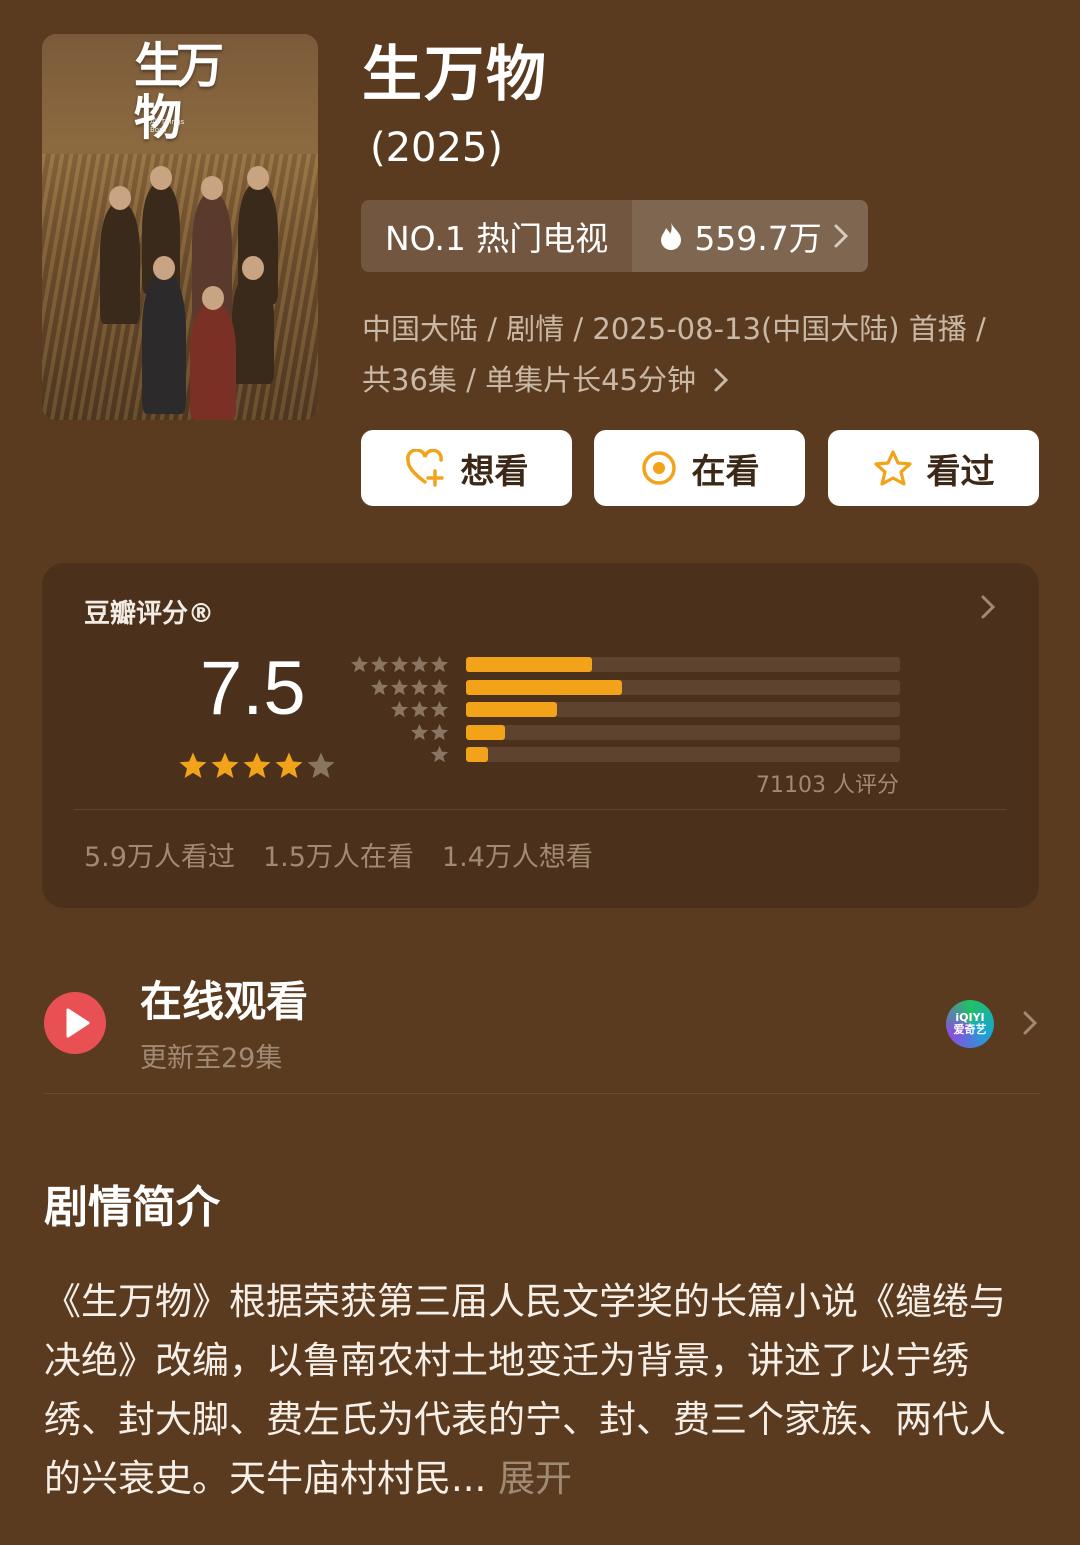  I want to click on rating-score: 7.5, so click(253, 688).